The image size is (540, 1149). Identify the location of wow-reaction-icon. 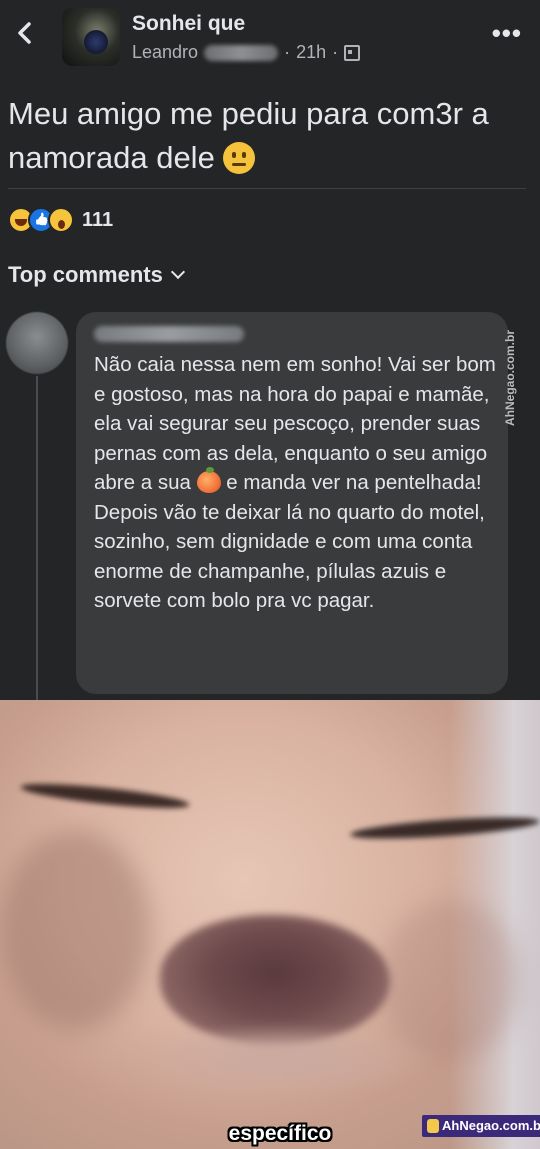
(61, 220).